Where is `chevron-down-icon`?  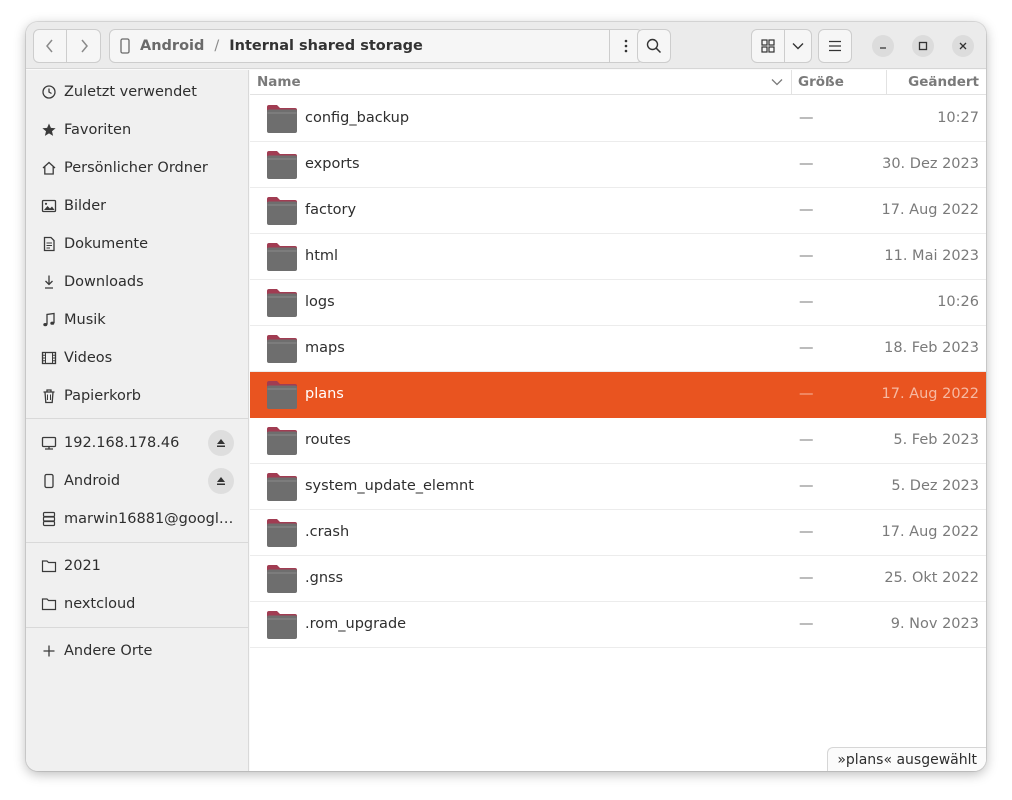 chevron-down-icon is located at coordinates (798, 46).